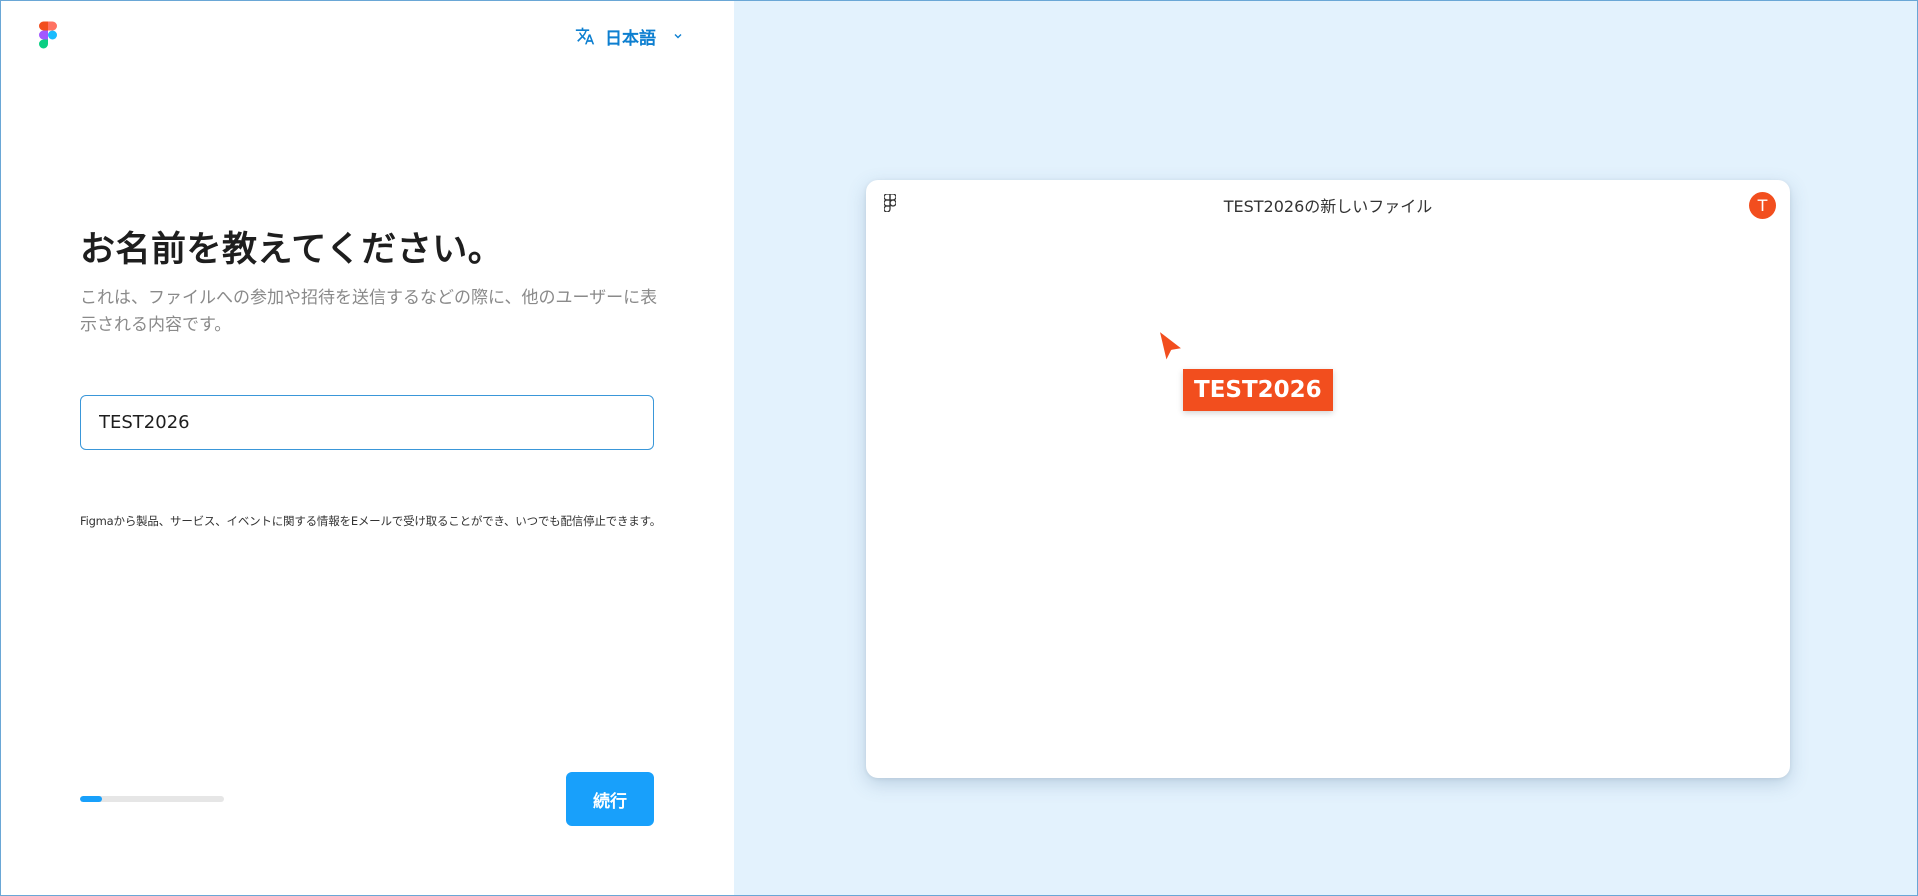 This screenshot has height=896, width=1918. What do you see at coordinates (610, 799) in the screenshot?
I see `continue-button: 続行` at bounding box center [610, 799].